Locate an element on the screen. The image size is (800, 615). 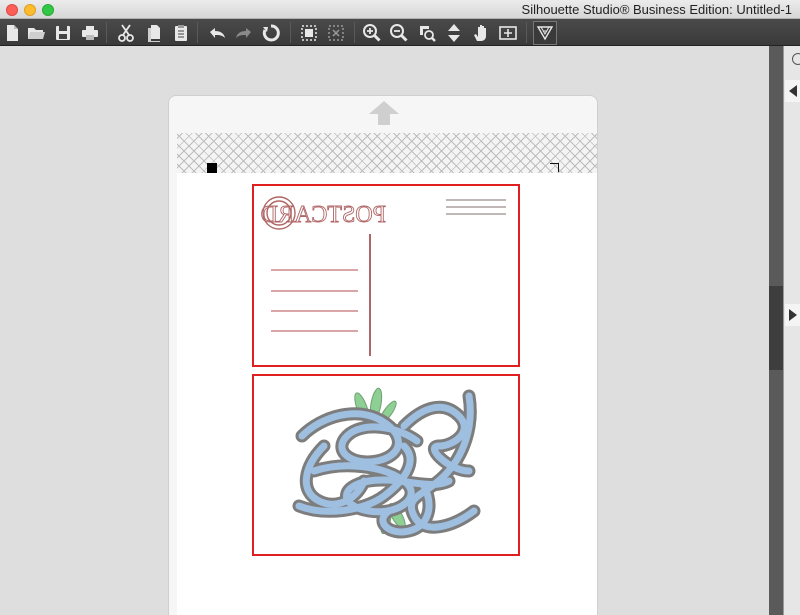
zoom-select-icon is located at coordinates (427, 33).